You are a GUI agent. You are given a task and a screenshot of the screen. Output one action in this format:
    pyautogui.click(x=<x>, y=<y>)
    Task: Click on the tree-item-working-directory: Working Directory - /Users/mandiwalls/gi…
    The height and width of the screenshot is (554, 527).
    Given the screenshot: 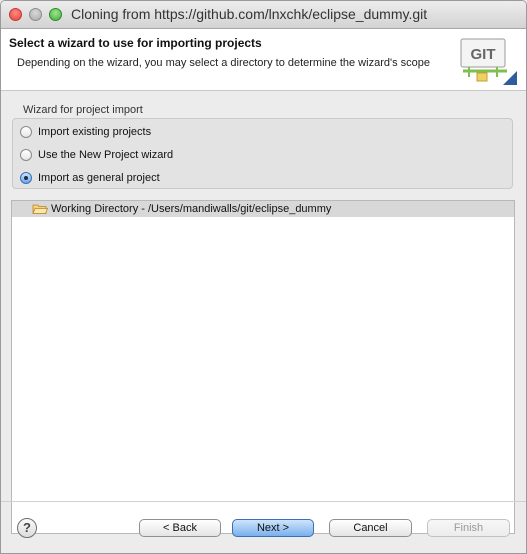 What is the action you would take?
    pyautogui.click(x=263, y=209)
    